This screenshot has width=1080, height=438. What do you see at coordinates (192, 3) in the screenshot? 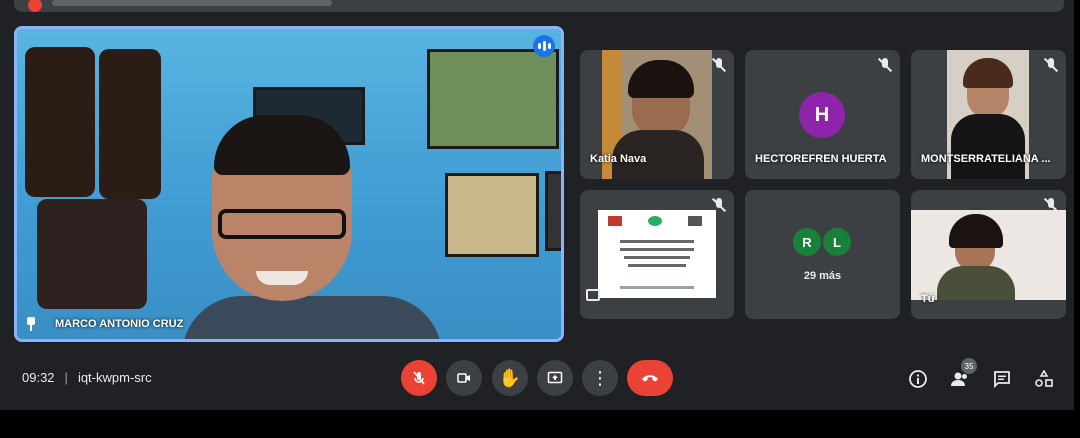
I see `banner-text` at bounding box center [192, 3].